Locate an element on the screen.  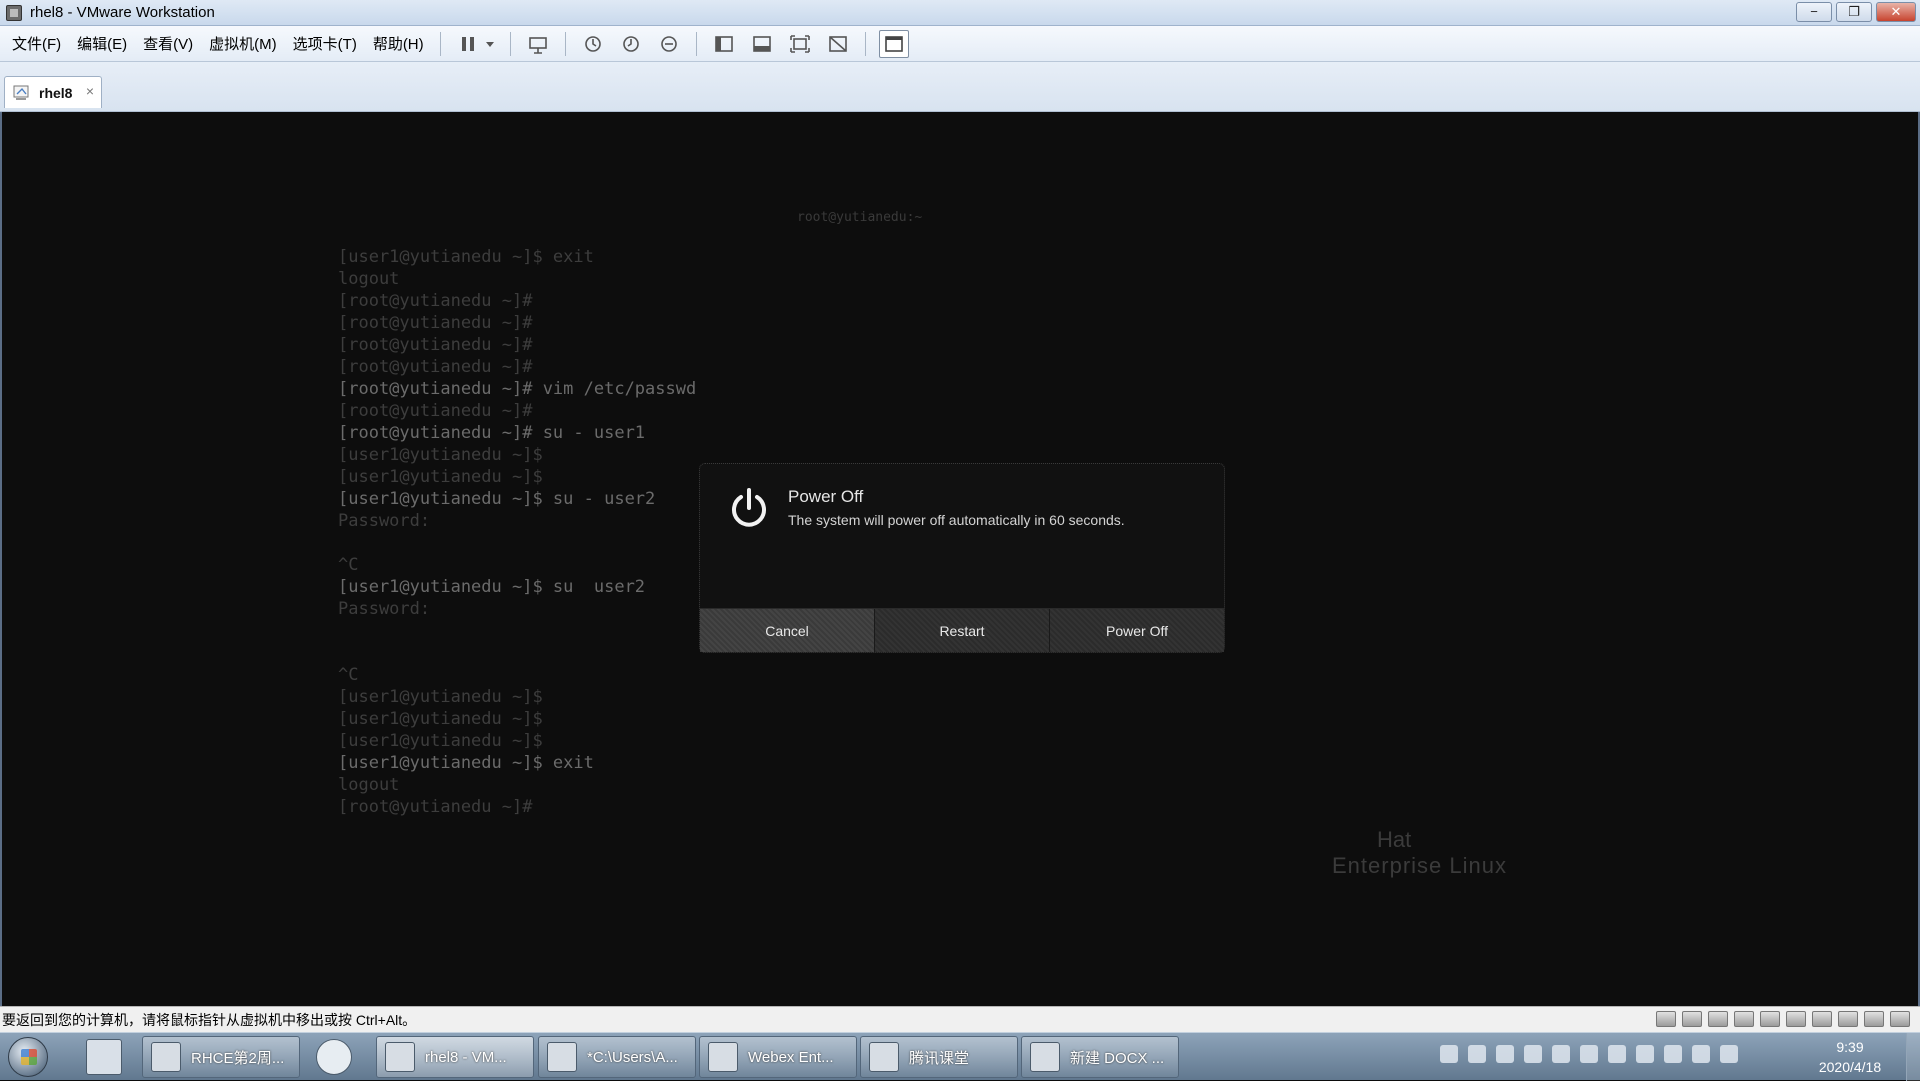
message-log-icon is located at coordinates (1900, 1019).